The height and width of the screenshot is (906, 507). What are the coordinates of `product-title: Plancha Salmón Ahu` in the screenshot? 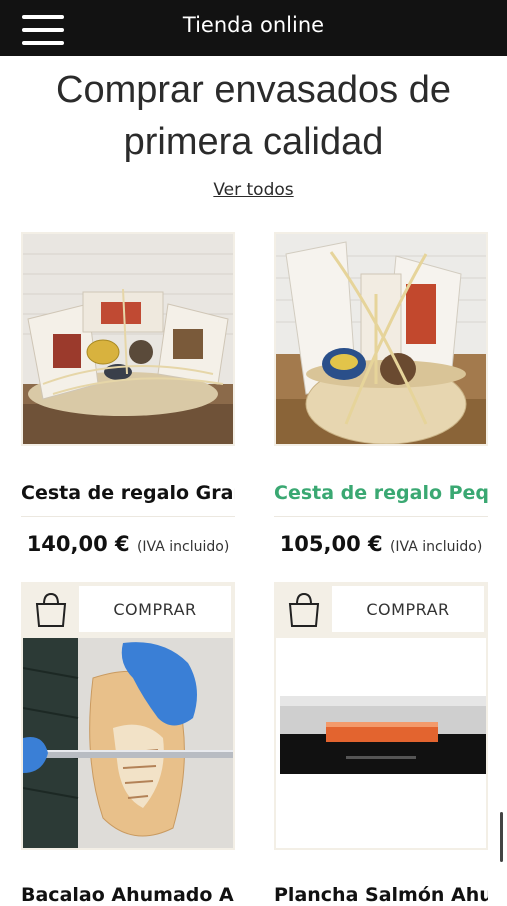 It's located at (381, 895).